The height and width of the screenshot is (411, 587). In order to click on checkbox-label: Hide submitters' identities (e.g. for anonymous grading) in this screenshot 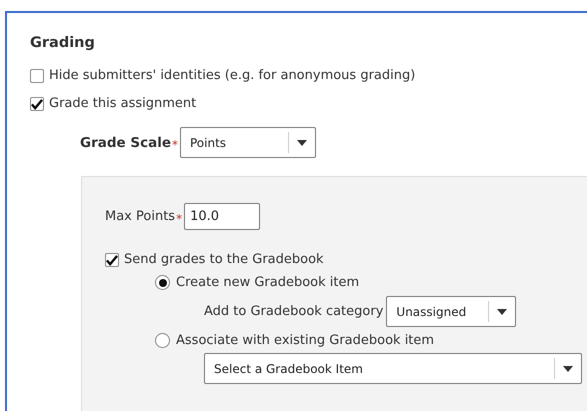, I will do `click(232, 75)`.